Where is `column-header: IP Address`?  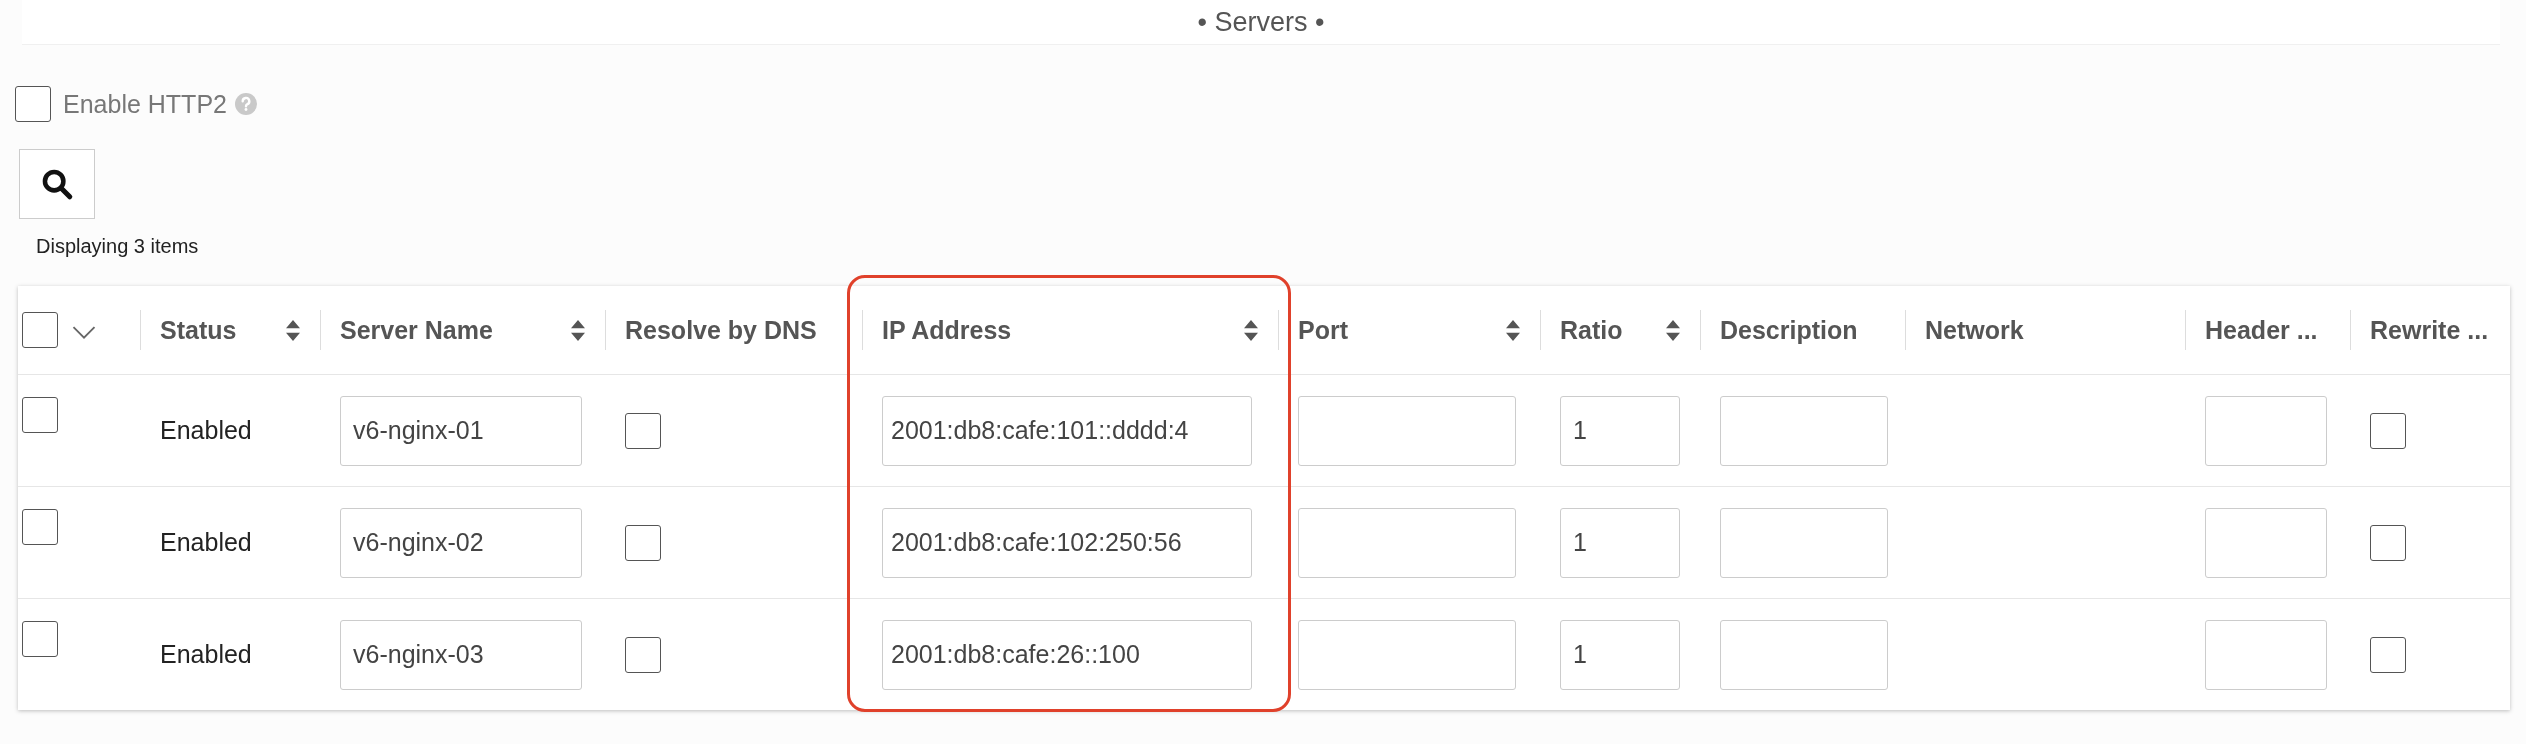 column-header: IP Address is located at coordinates (1070, 330).